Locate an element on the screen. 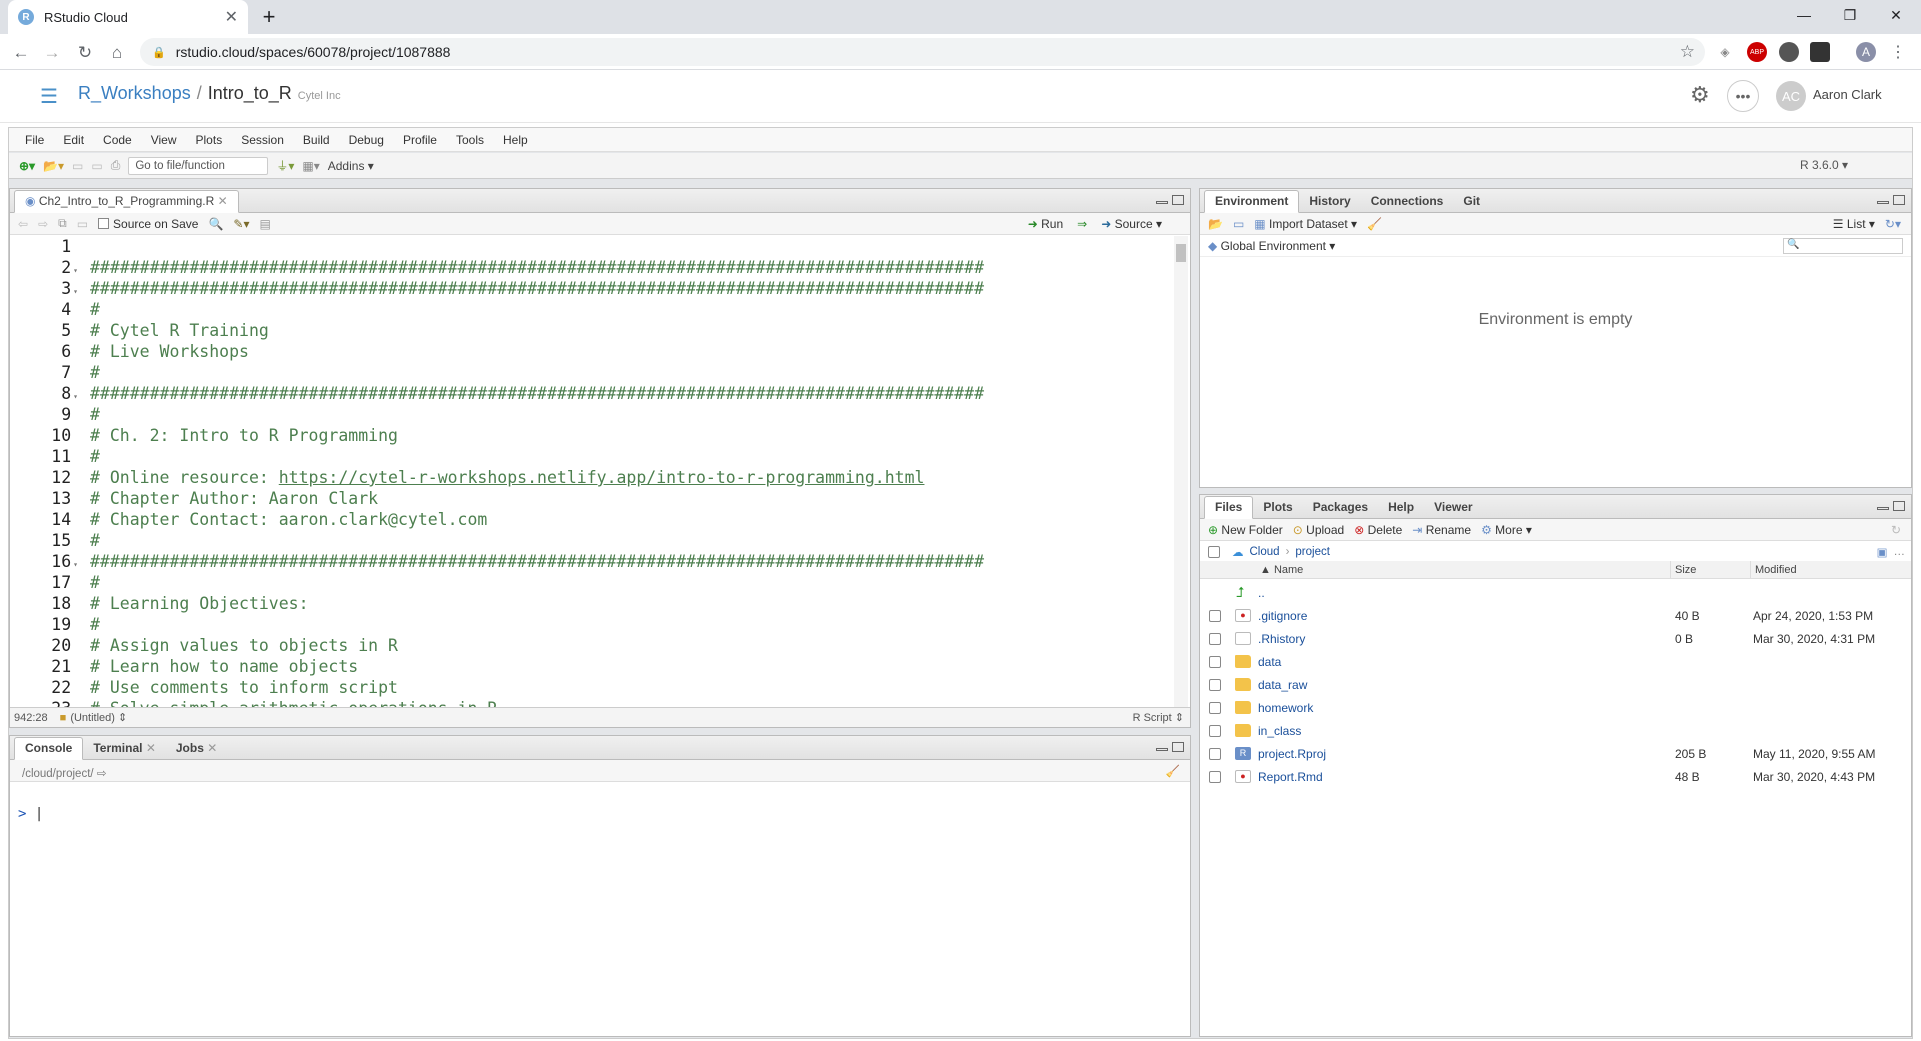 The width and height of the screenshot is (1921, 1041). menu-help: Help is located at coordinates (515, 140).